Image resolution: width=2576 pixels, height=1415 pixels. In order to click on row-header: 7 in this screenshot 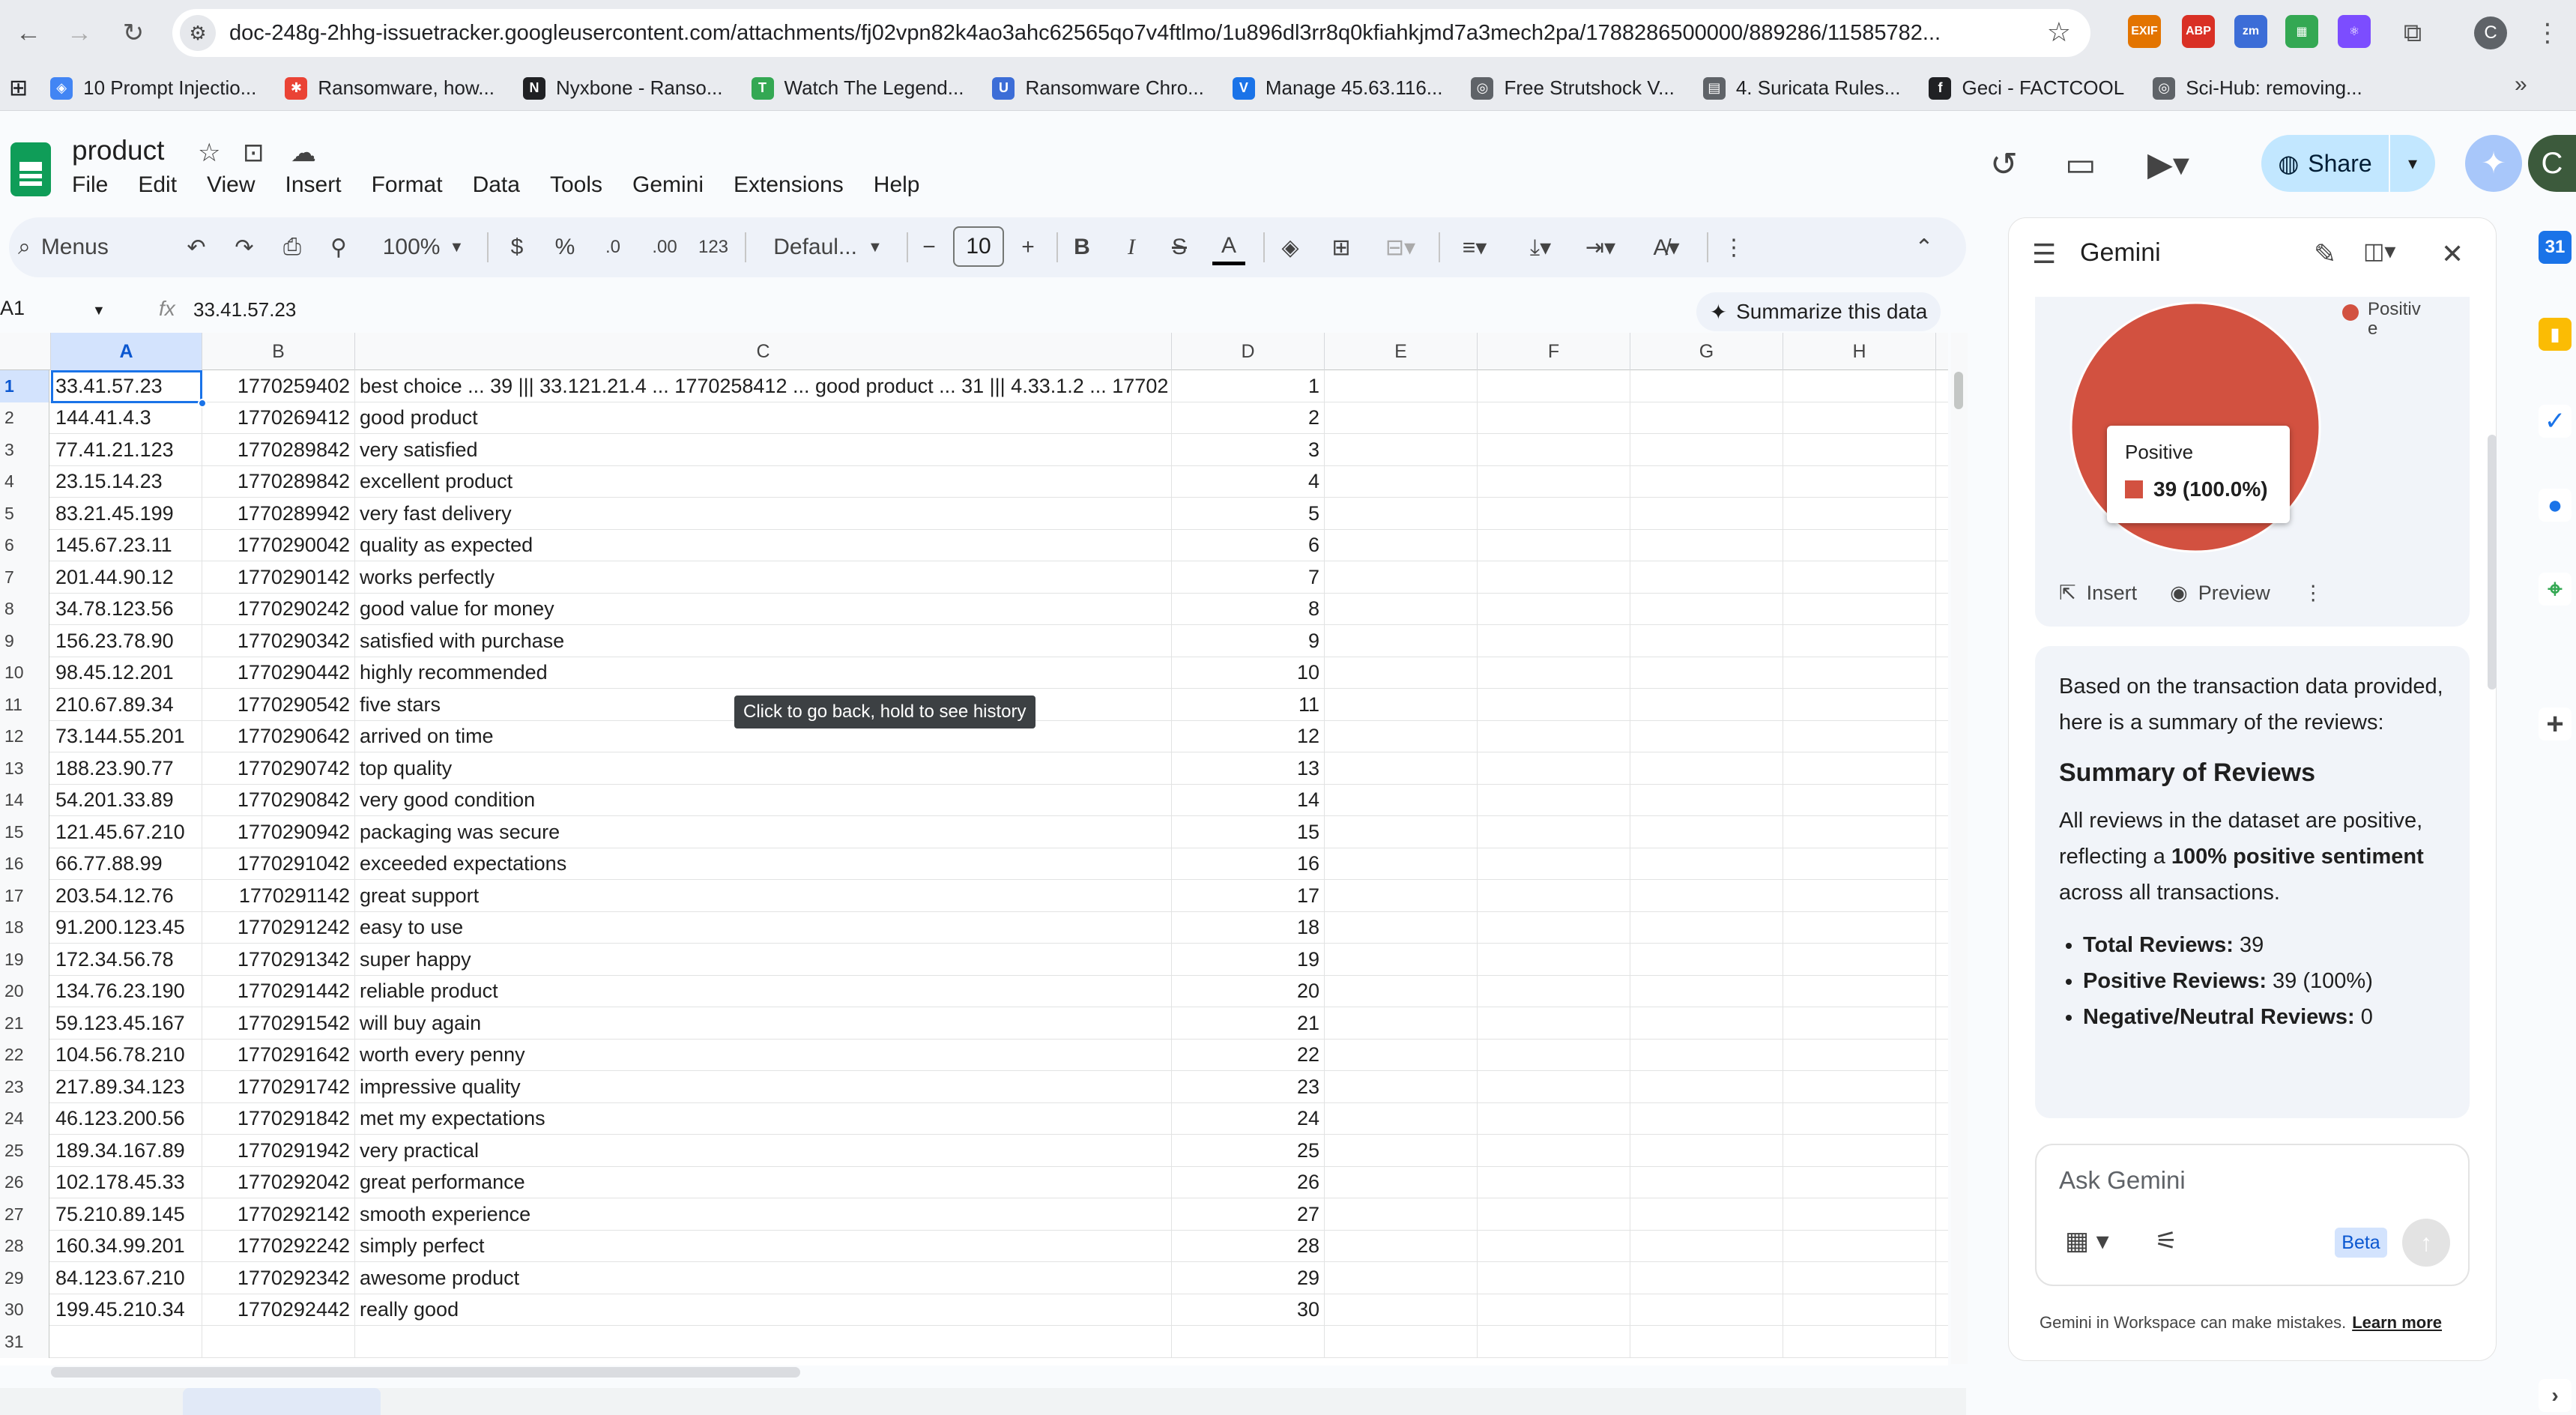, I will do `click(24, 577)`.